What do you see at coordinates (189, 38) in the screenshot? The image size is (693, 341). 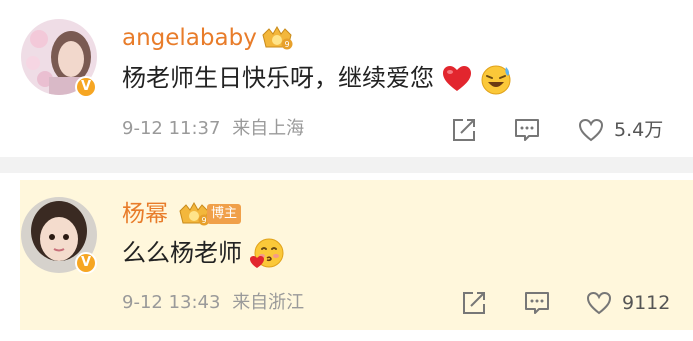 I see `username: angelababy` at bounding box center [189, 38].